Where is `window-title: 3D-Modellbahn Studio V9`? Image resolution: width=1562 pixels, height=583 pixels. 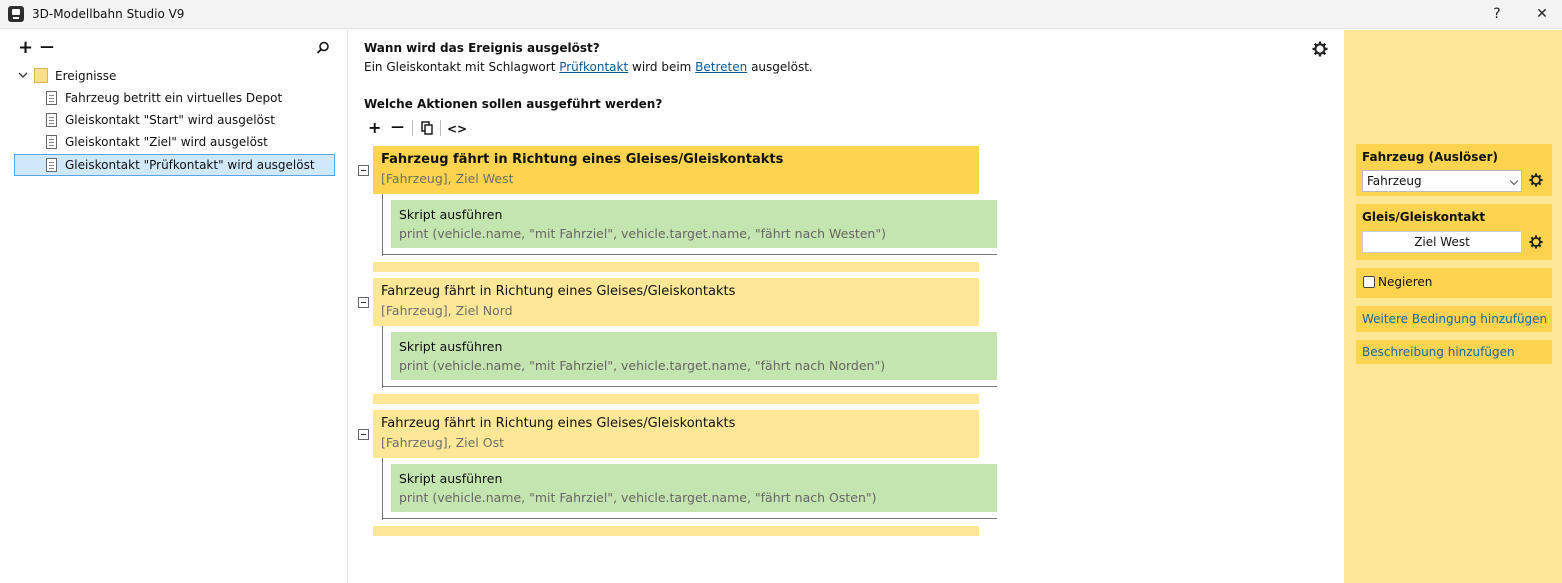
window-title: 3D-Modellbahn Studio V9 is located at coordinates (108, 14).